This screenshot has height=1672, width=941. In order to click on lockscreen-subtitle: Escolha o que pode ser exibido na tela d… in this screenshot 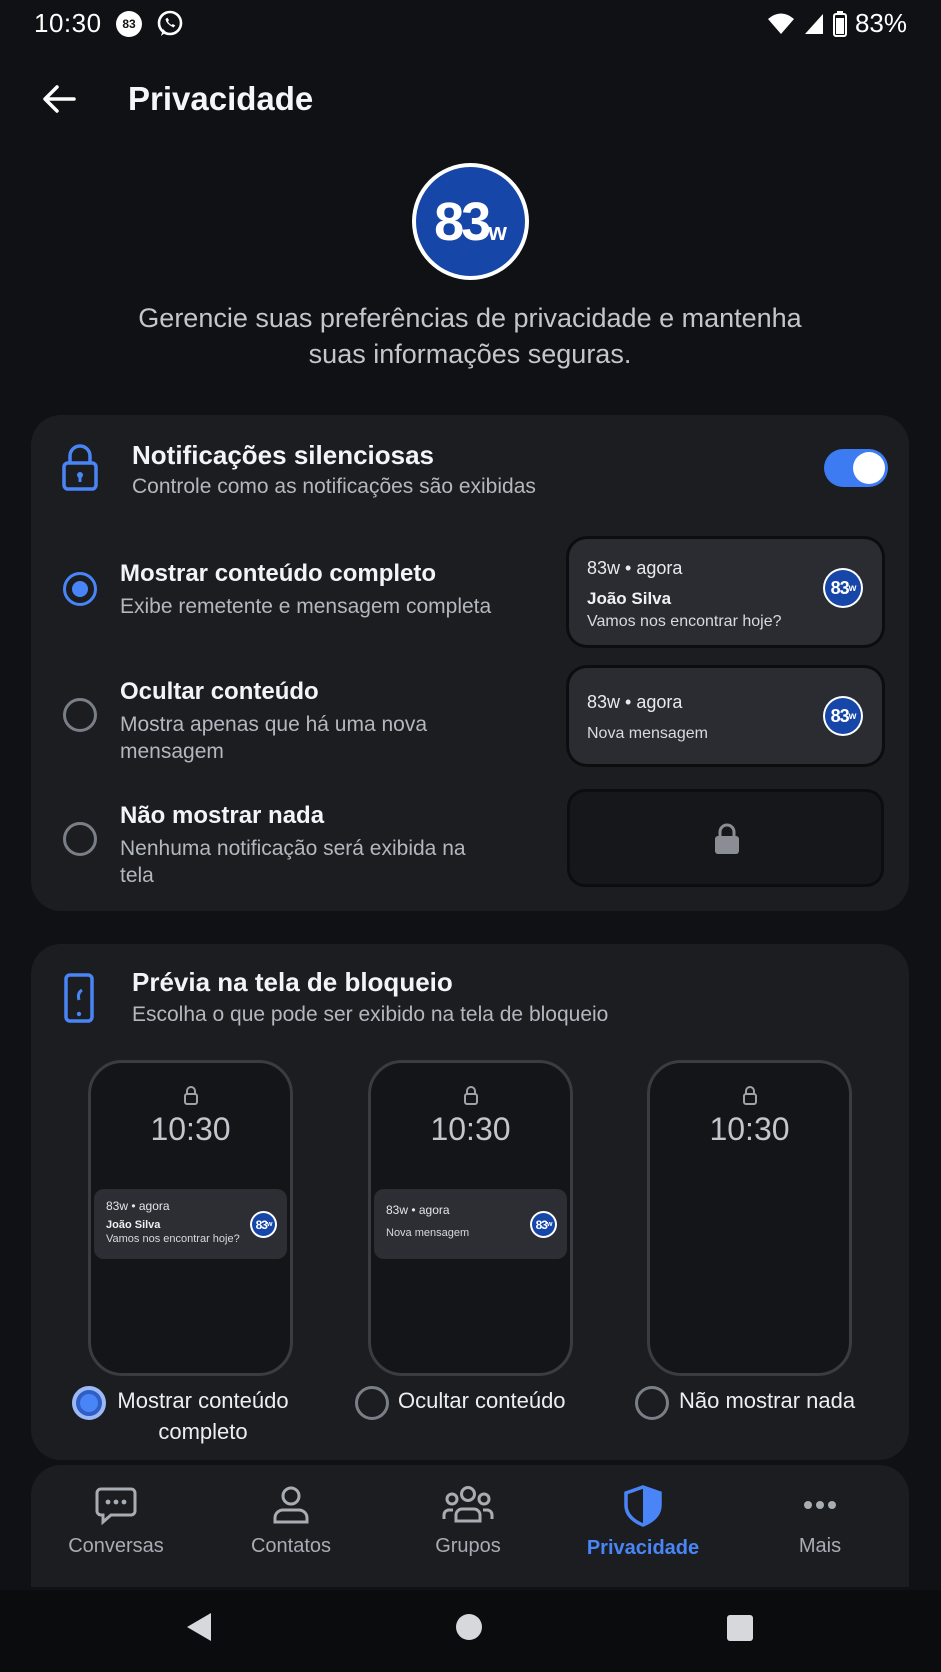, I will do `click(370, 1014)`.